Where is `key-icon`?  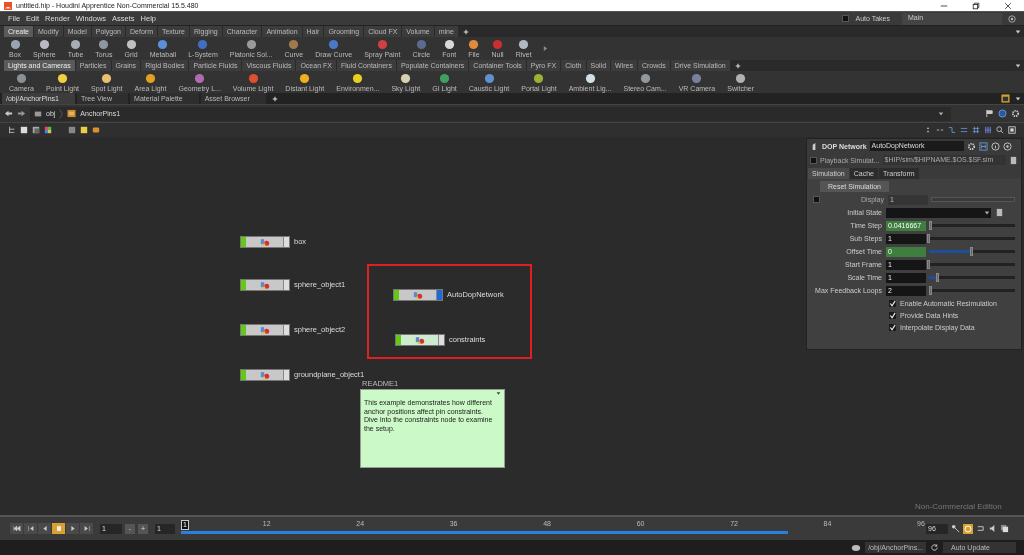 key-icon is located at coordinates (955, 528).